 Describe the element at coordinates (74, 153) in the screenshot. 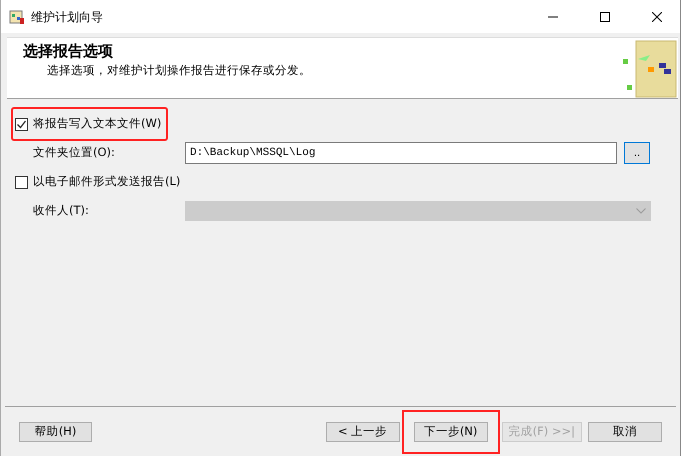

I see `field-label: 文件夹位置(O):` at that location.